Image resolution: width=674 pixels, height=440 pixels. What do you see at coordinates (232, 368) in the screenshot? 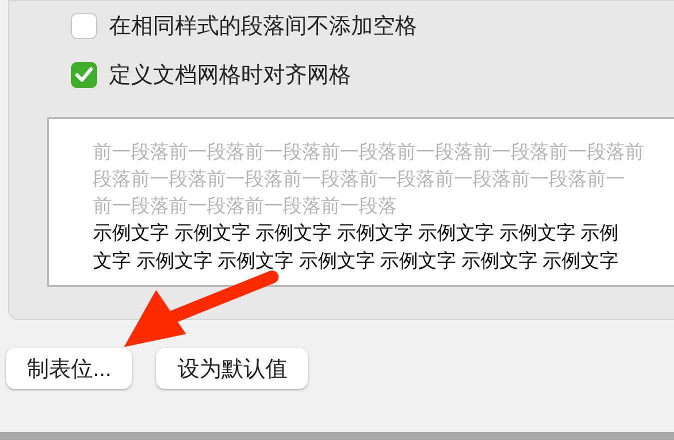
I see `dialog-button: 设为默认值` at bounding box center [232, 368].